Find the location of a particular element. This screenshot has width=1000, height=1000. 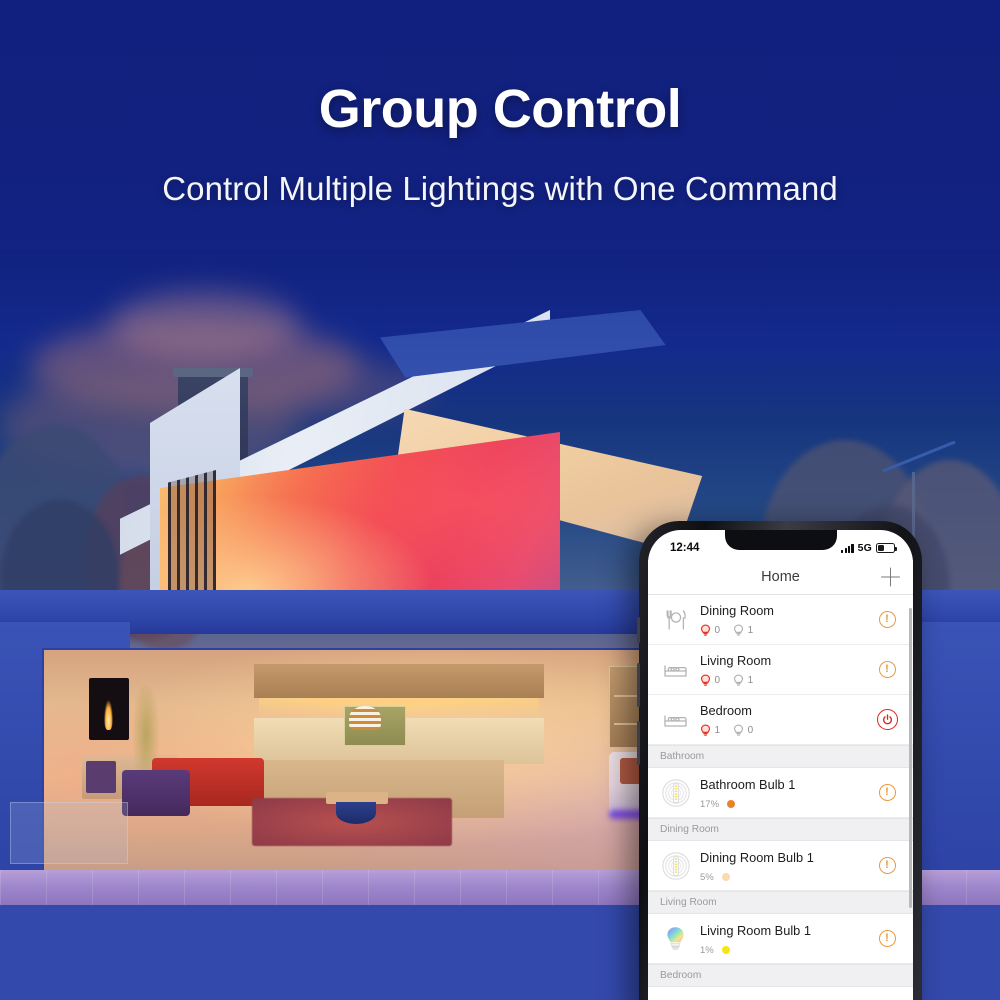

brightness-value: 5% is located at coordinates (707, 877).